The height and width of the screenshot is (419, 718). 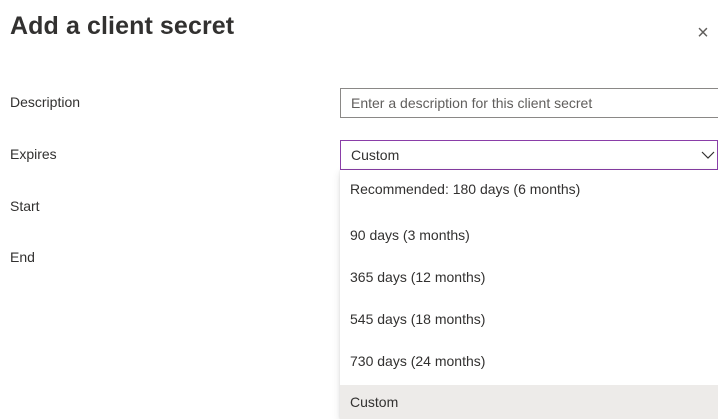 I want to click on expires-option-730-days: 730 days (24 months), so click(x=529, y=361).